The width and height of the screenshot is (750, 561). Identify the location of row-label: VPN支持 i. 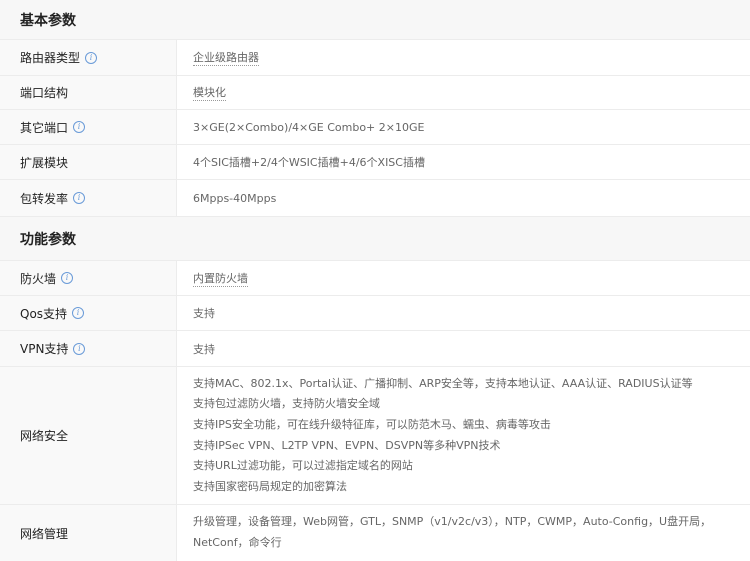
(88, 348).